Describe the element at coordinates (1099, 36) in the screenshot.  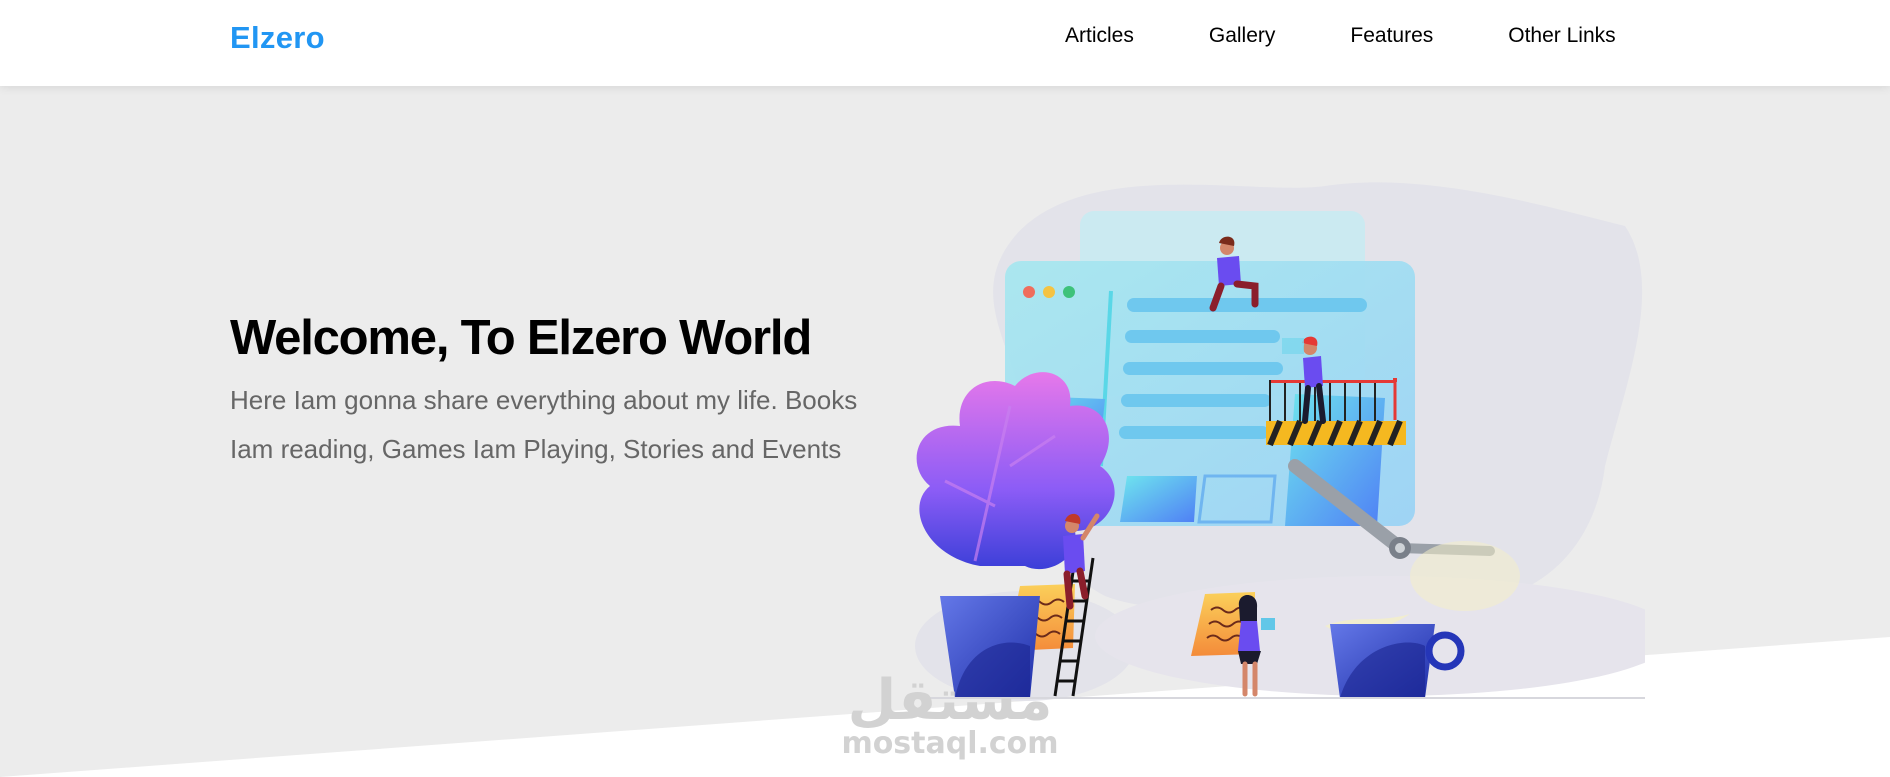
I see `nav-link-articles: Articles` at that location.